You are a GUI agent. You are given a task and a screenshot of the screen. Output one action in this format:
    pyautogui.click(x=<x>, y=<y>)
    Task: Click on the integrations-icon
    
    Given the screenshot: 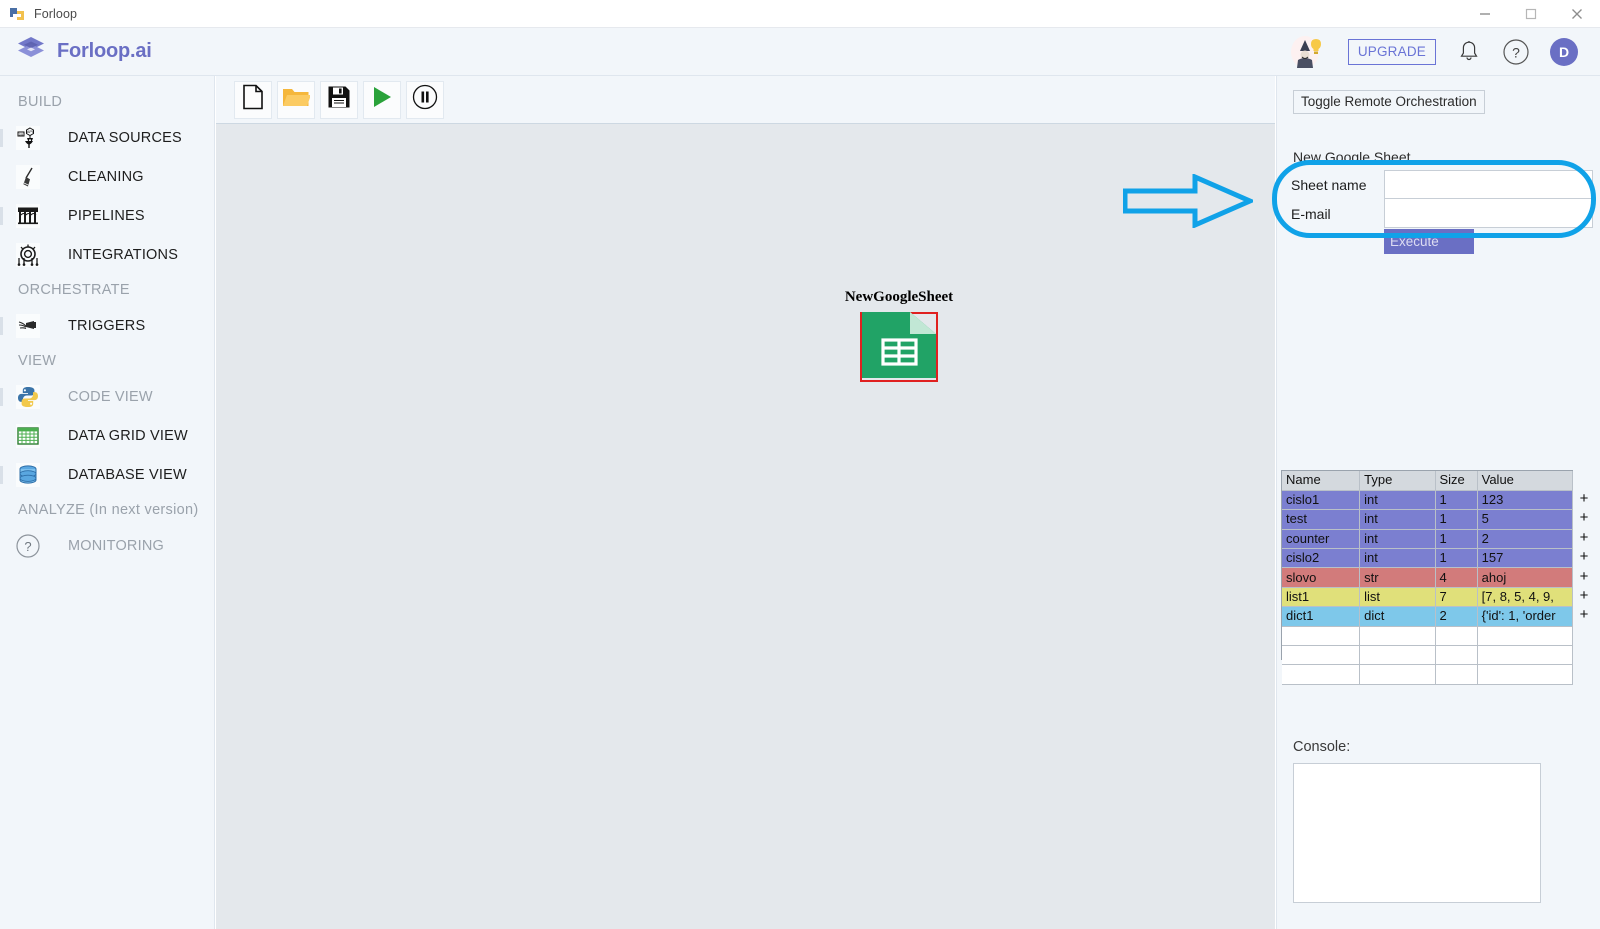 What is the action you would take?
    pyautogui.click(x=28, y=255)
    